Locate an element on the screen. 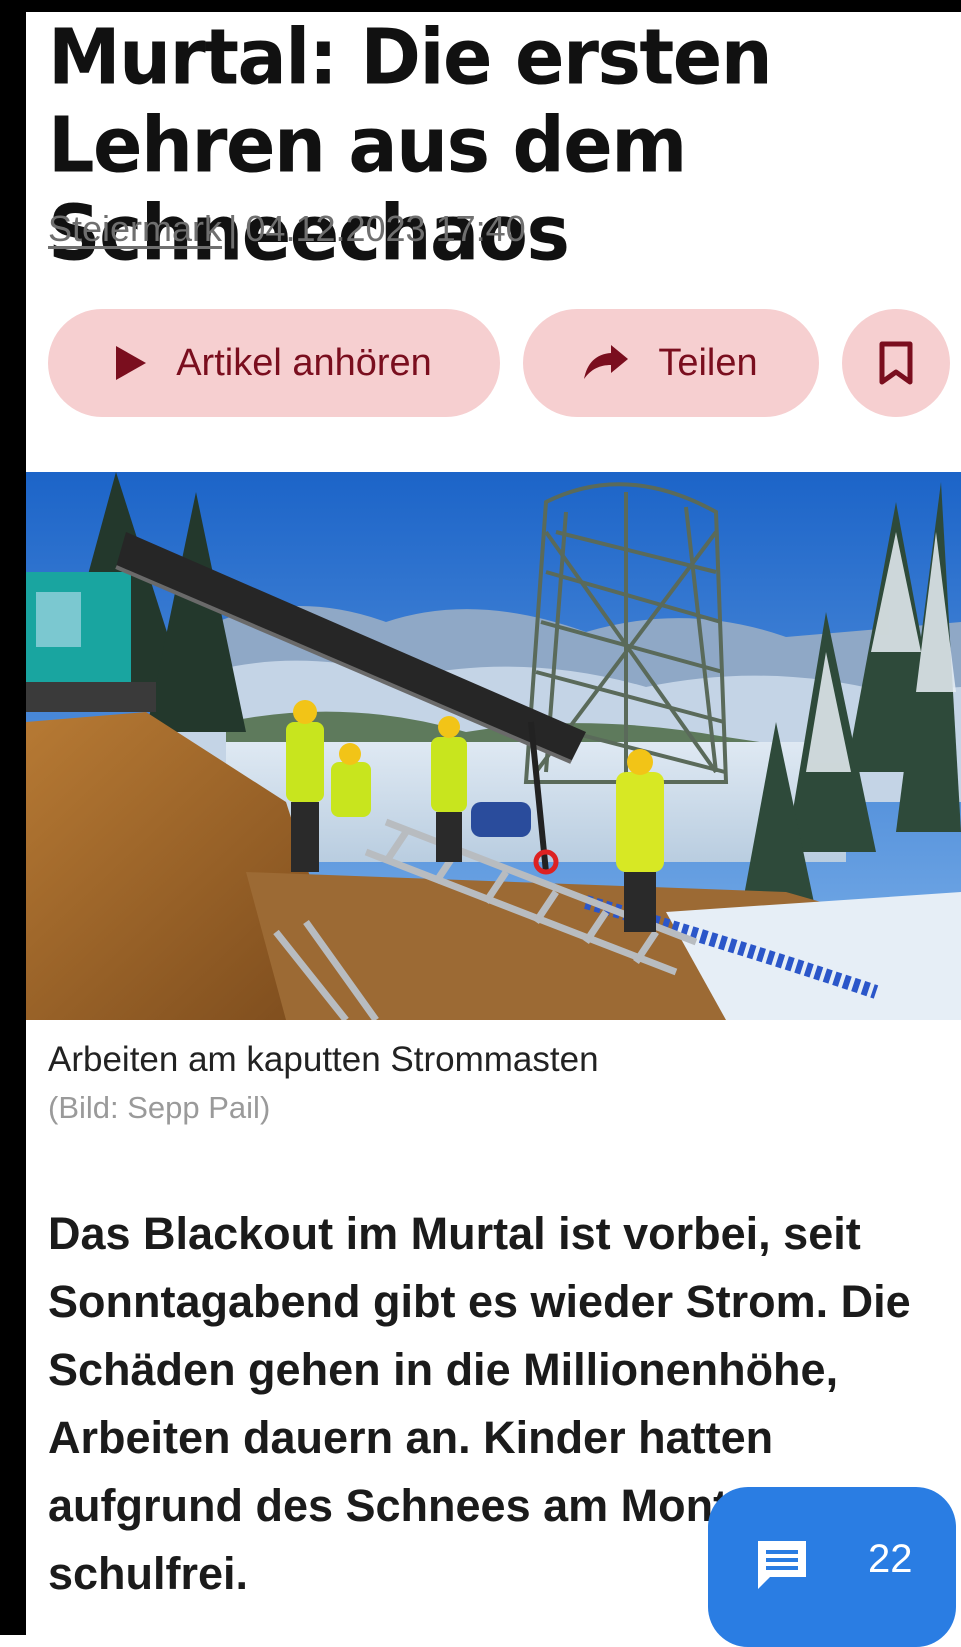  listen-article-label: Artikel anhören is located at coordinates (304, 362).